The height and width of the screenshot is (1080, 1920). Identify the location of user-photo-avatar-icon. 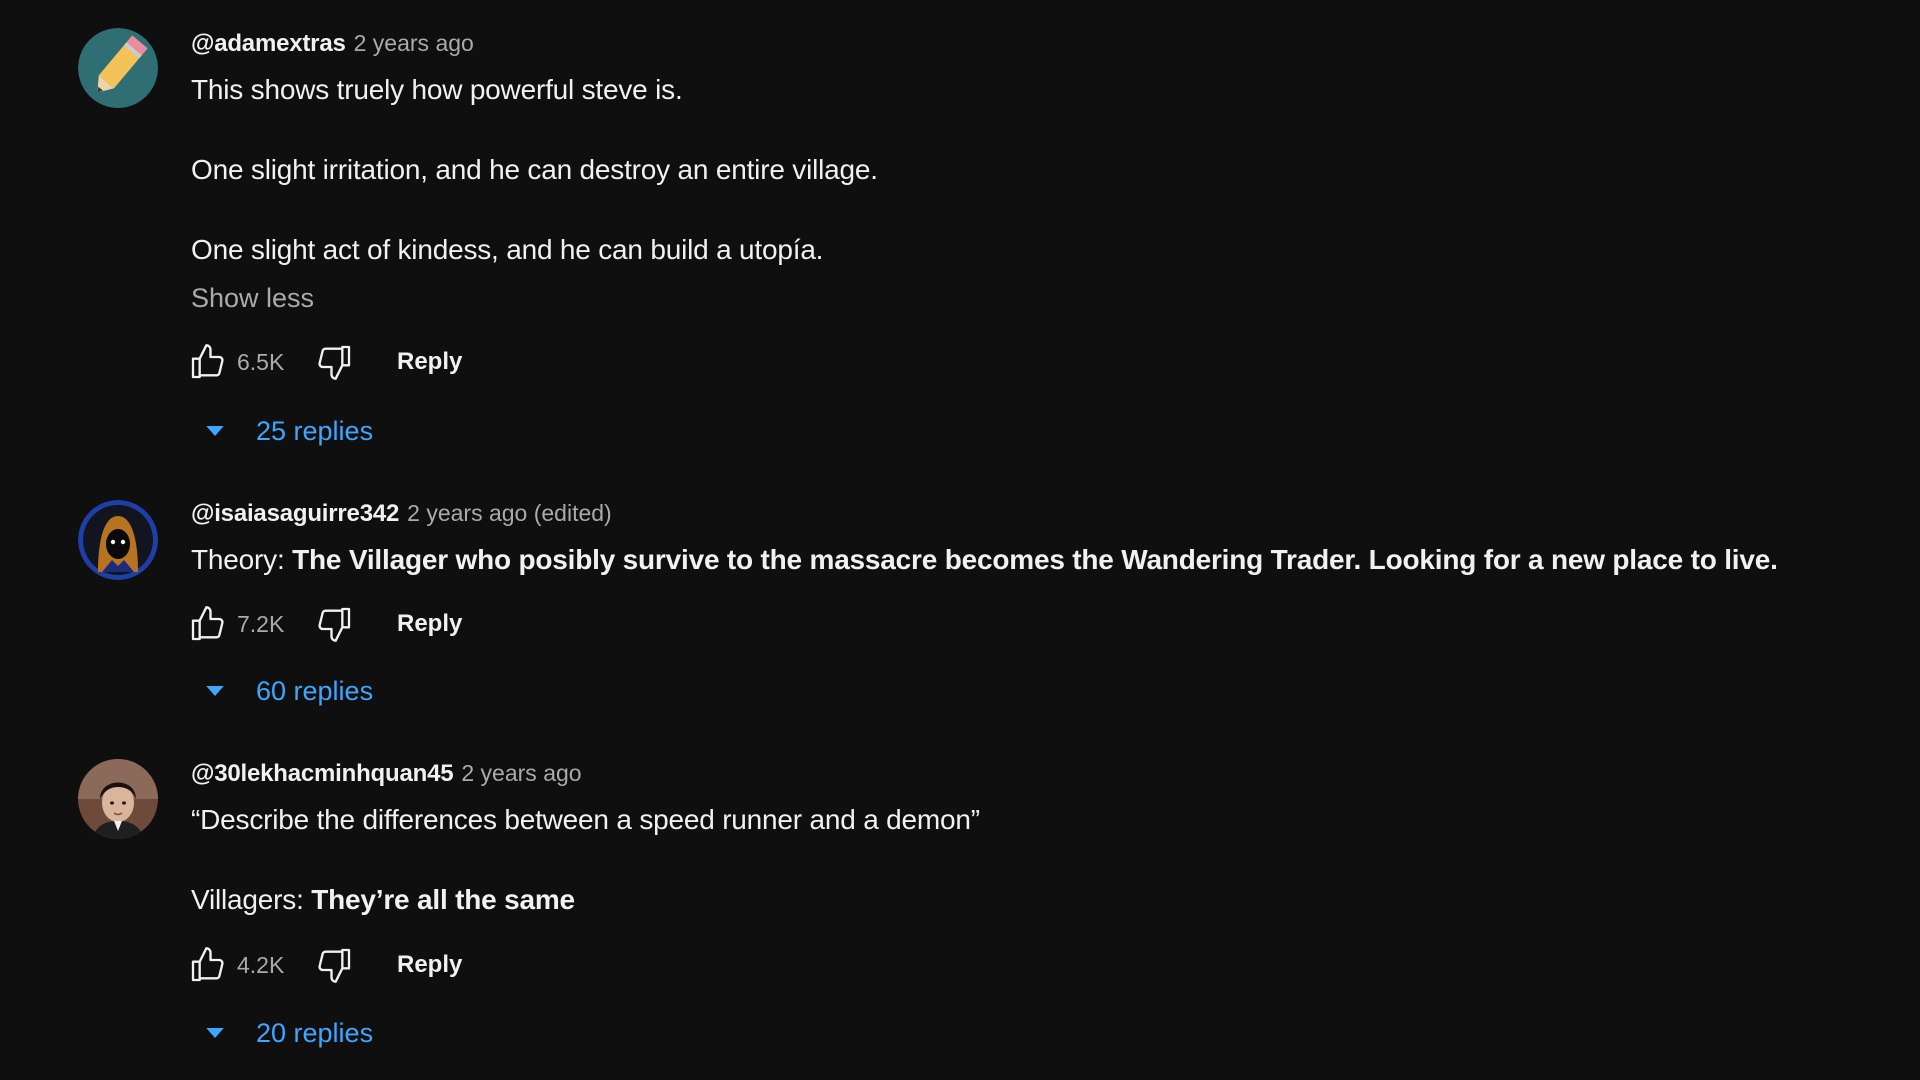
(118, 799).